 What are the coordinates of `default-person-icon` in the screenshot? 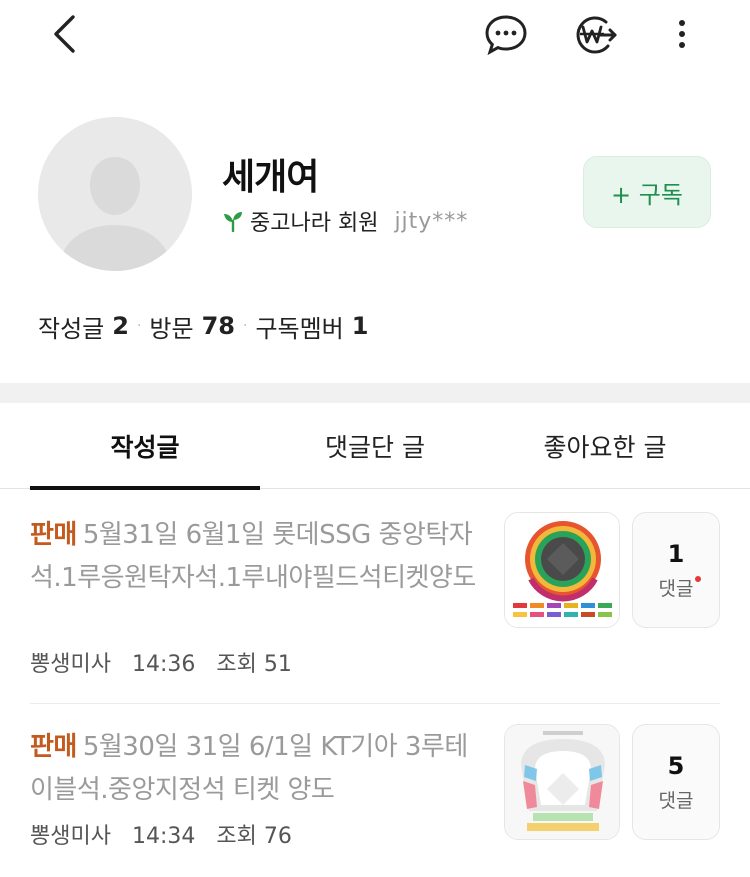 It's located at (115, 194).